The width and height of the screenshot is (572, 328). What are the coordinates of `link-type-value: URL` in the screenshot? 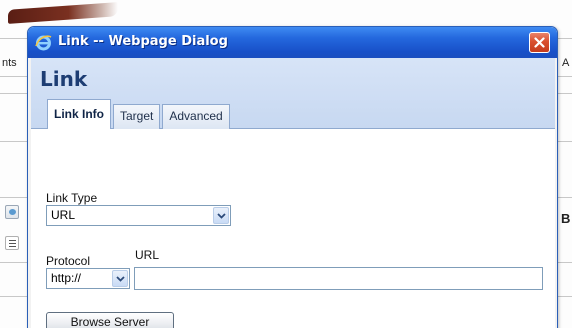 It's located at (63, 215).